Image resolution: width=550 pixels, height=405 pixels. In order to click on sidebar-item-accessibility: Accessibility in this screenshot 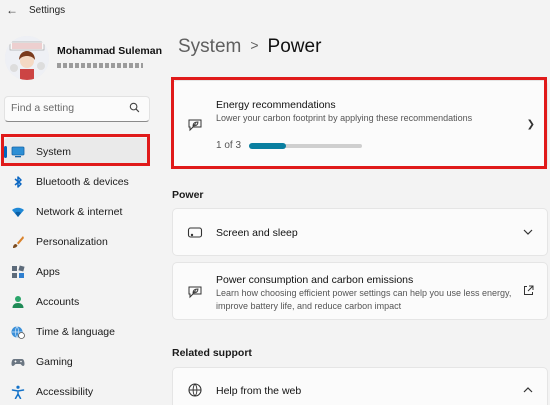, I will do `click(77, 391)`.